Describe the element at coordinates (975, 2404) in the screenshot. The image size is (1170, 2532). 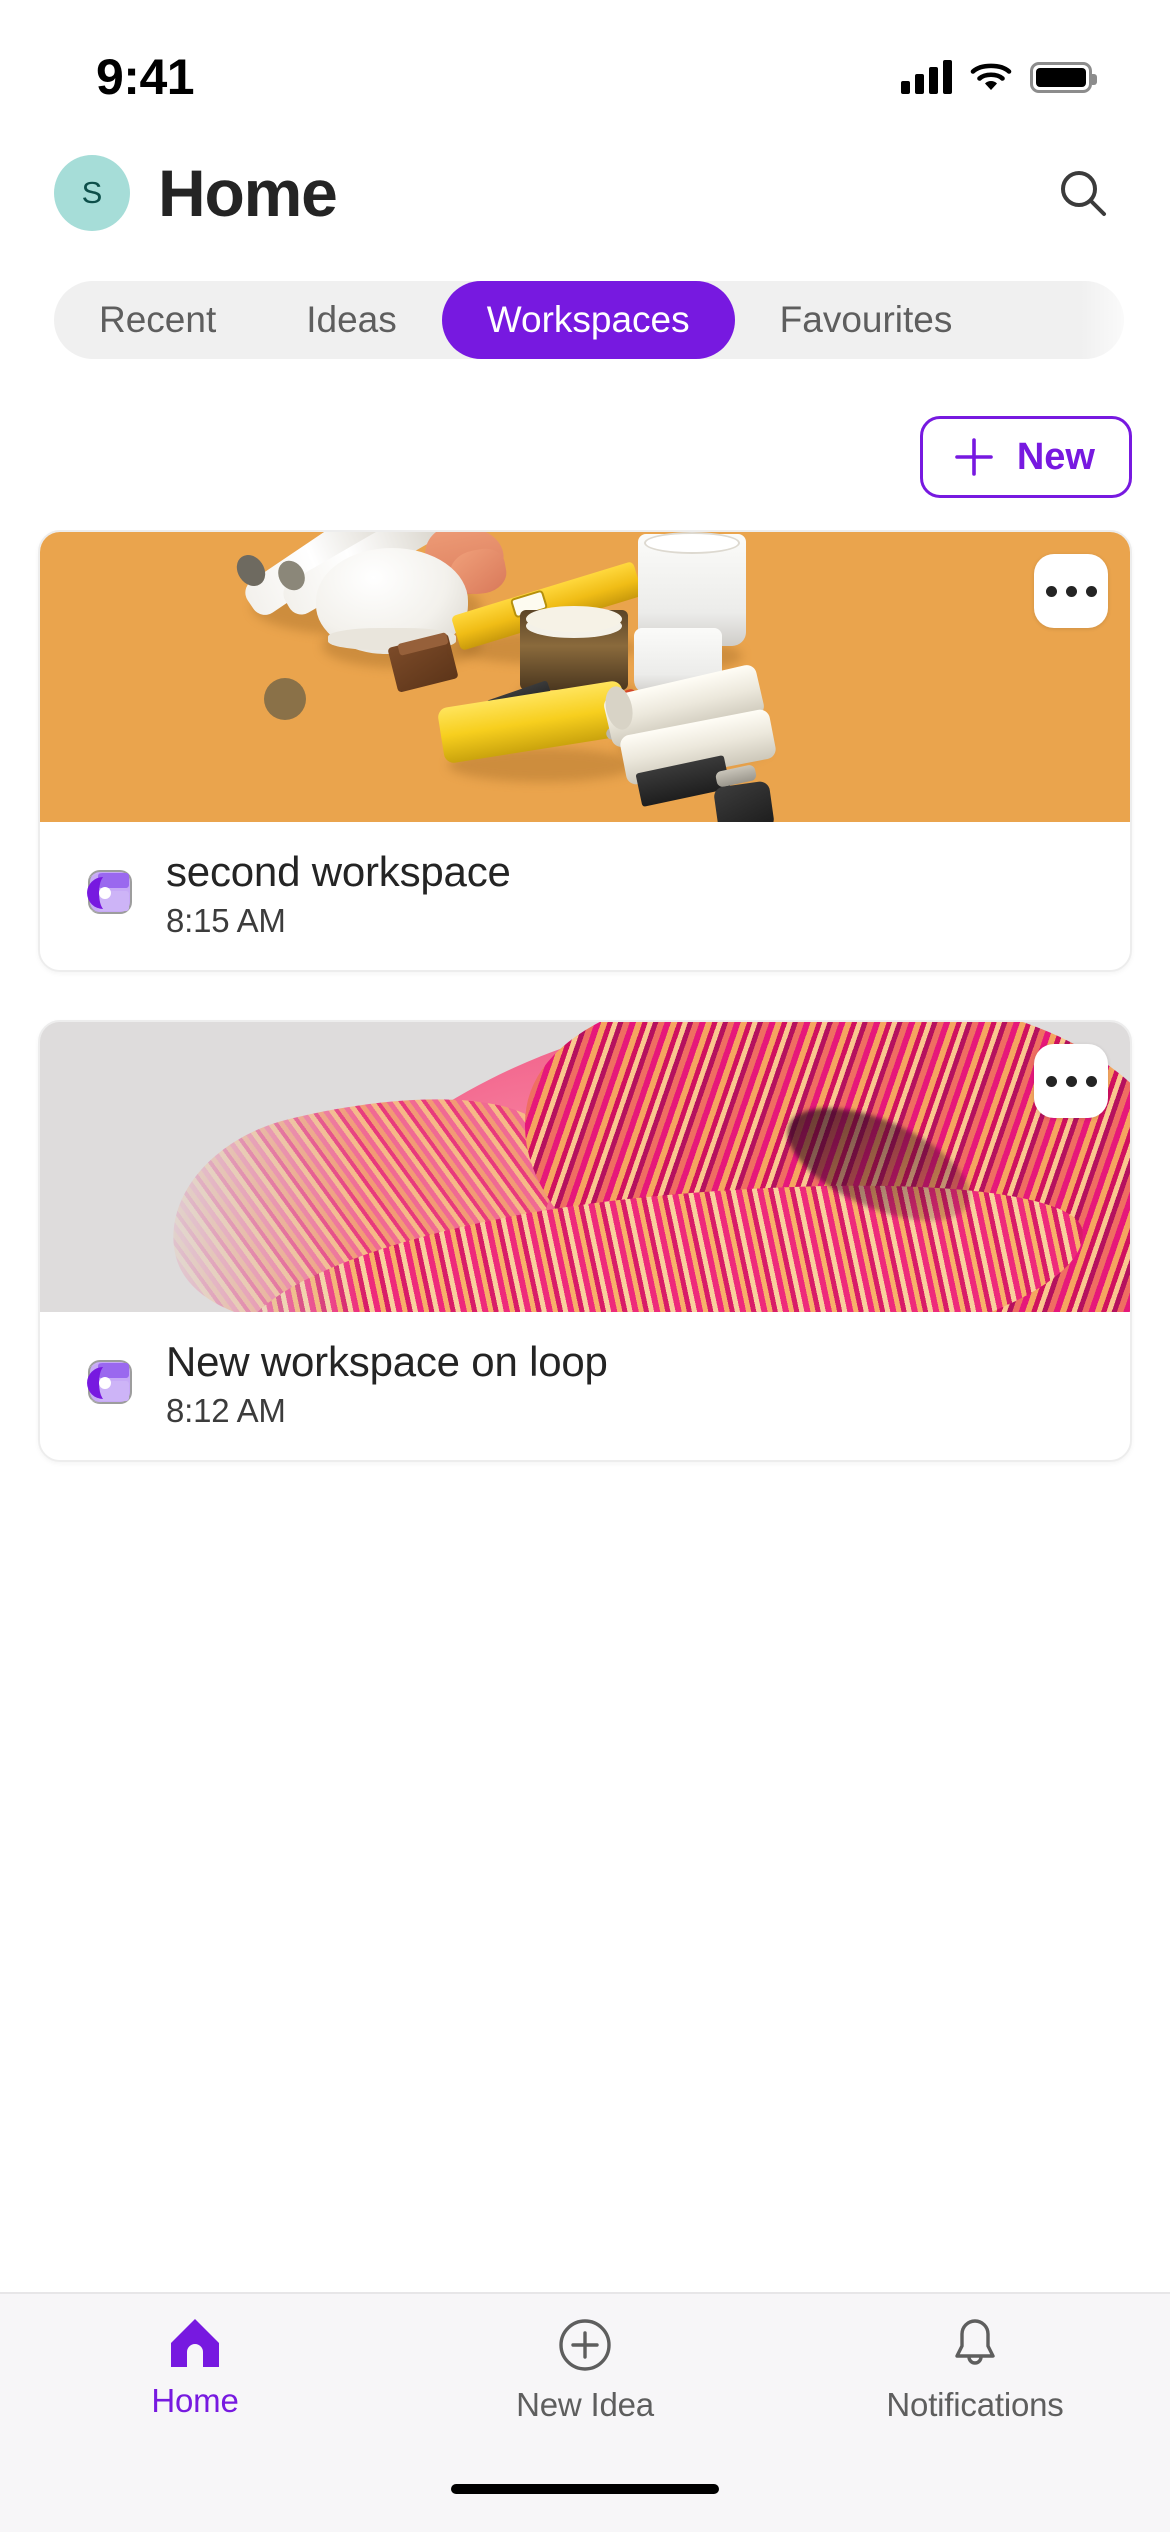
I see `nav-label-notifications: Notifications` at that location.